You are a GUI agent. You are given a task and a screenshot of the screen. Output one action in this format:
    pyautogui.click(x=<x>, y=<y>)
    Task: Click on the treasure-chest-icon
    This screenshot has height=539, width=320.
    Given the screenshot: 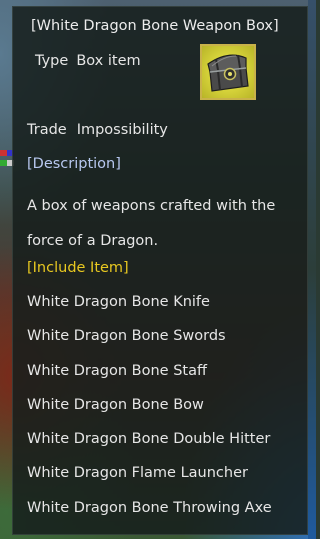 What is the action you would take?
    pyautogui.click(x=228, y=72)
    